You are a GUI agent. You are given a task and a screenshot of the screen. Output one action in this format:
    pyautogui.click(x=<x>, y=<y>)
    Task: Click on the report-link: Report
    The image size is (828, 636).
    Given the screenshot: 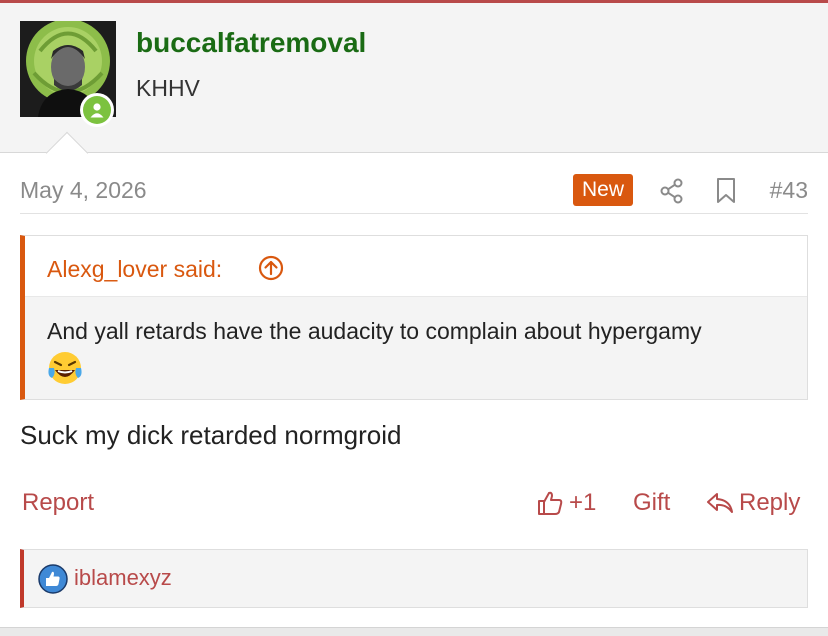 What is the action you would take?
    pyautogui.click(x=58, y=503)
    